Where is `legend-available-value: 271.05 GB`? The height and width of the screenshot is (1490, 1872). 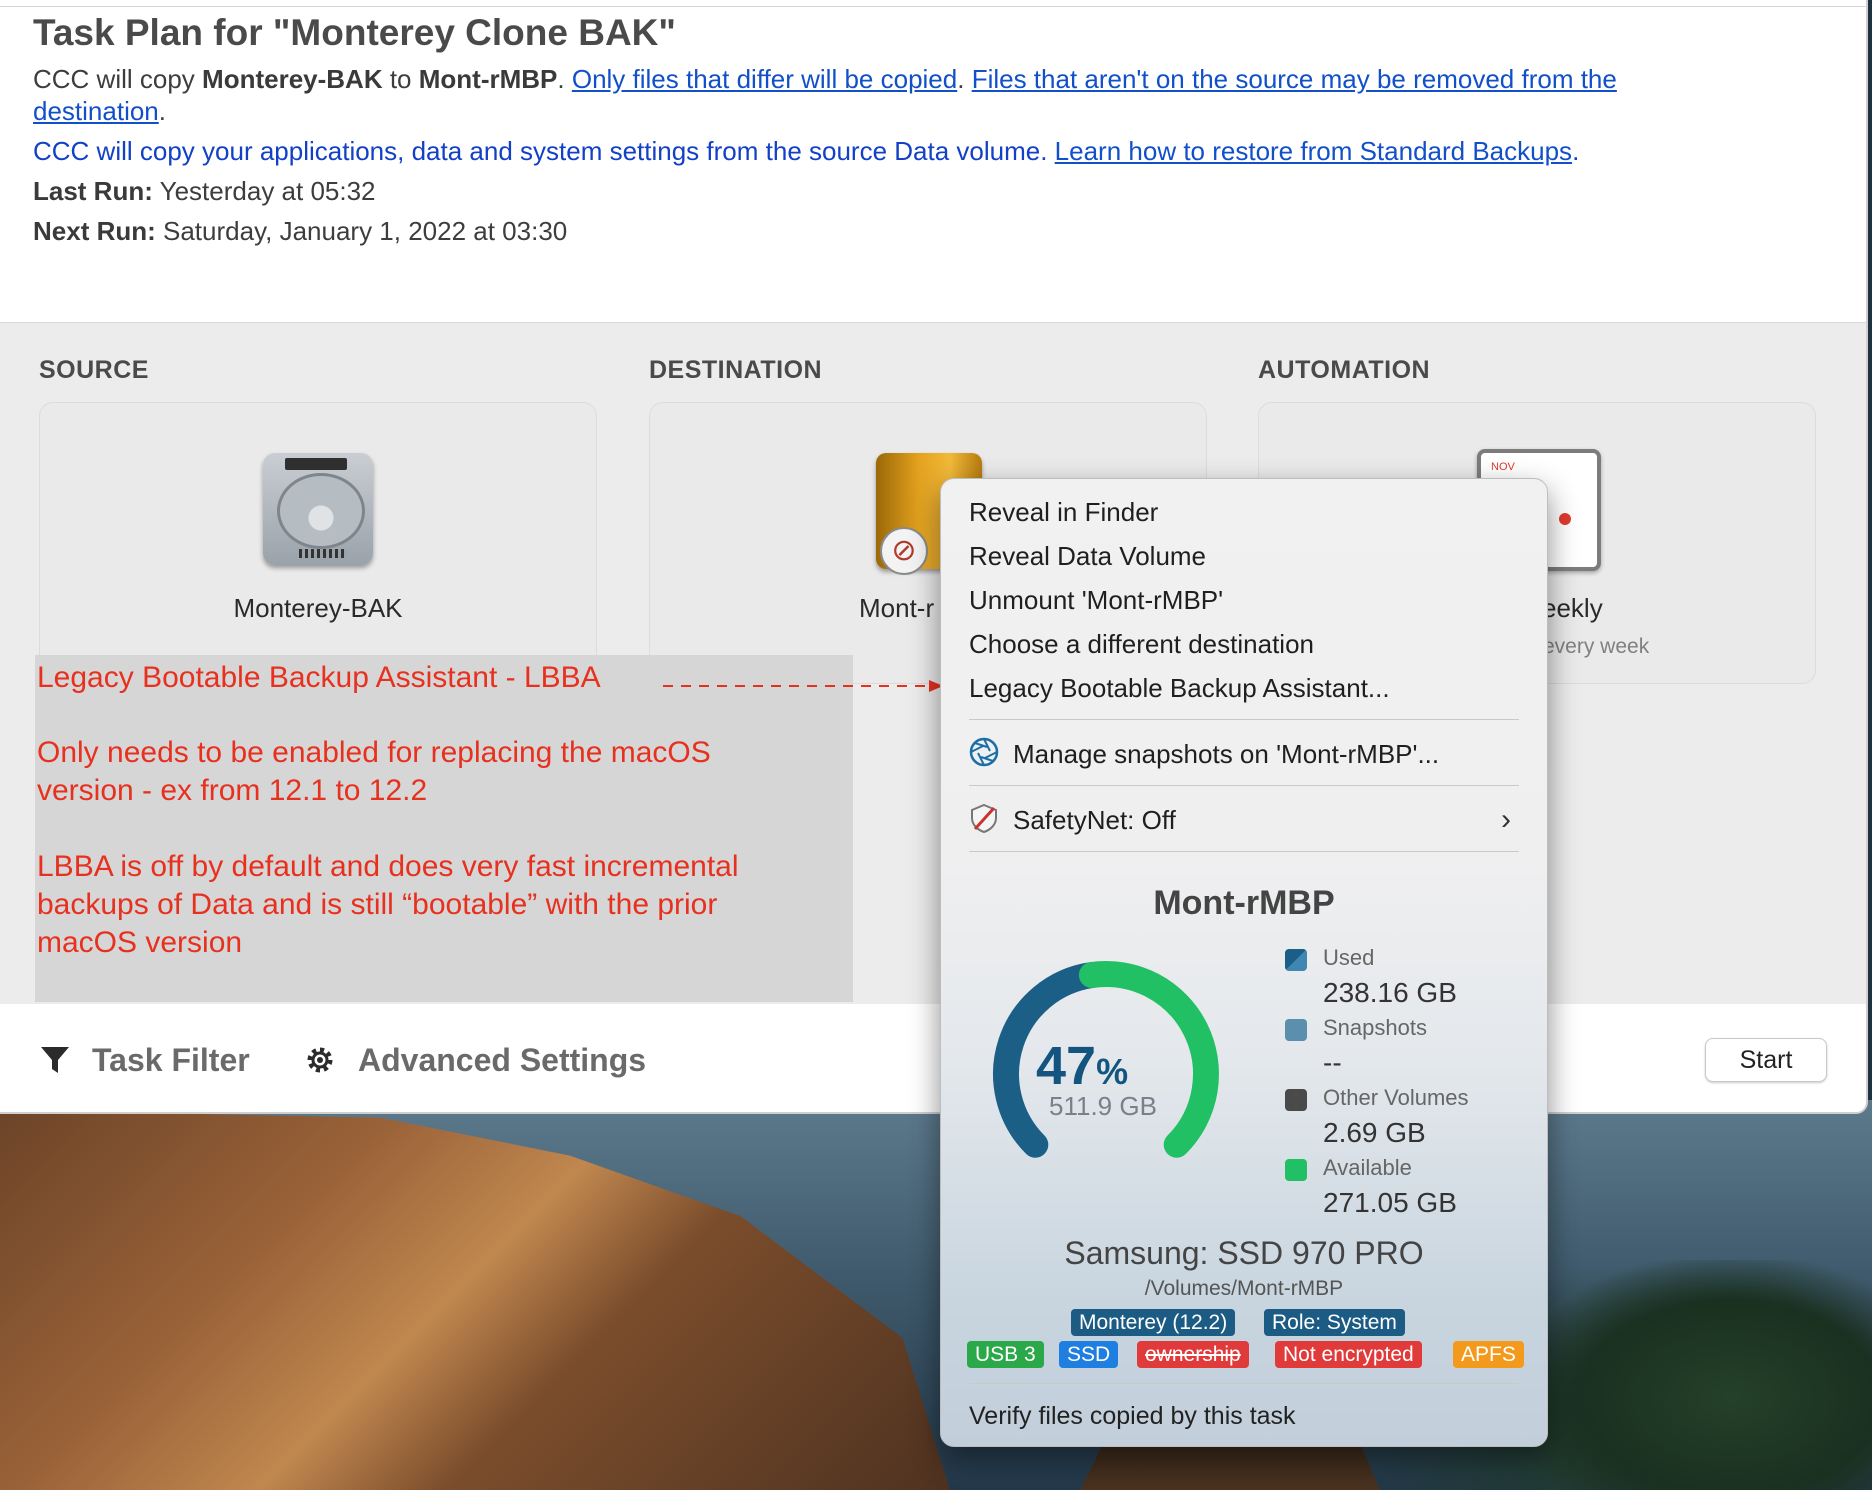
legend-available-value: 271.05 GB is located at coordinates (1390, 1202).